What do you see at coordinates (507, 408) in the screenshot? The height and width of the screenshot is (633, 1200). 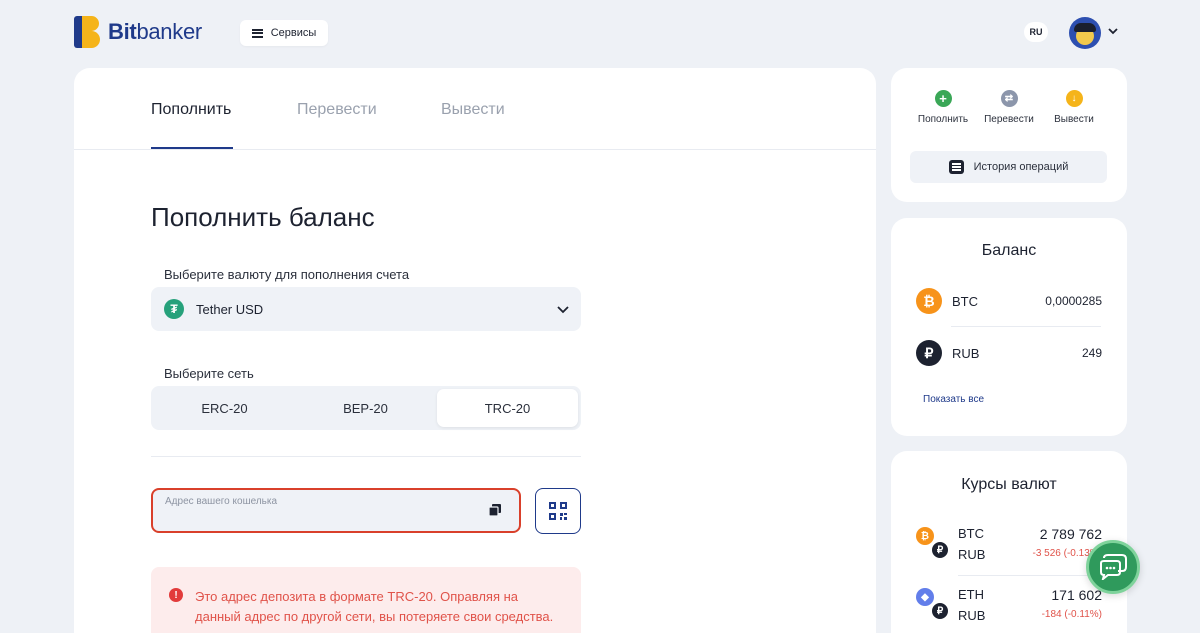 I see `network-option-trc20: TRC-20` at bounding box center [507, 408].